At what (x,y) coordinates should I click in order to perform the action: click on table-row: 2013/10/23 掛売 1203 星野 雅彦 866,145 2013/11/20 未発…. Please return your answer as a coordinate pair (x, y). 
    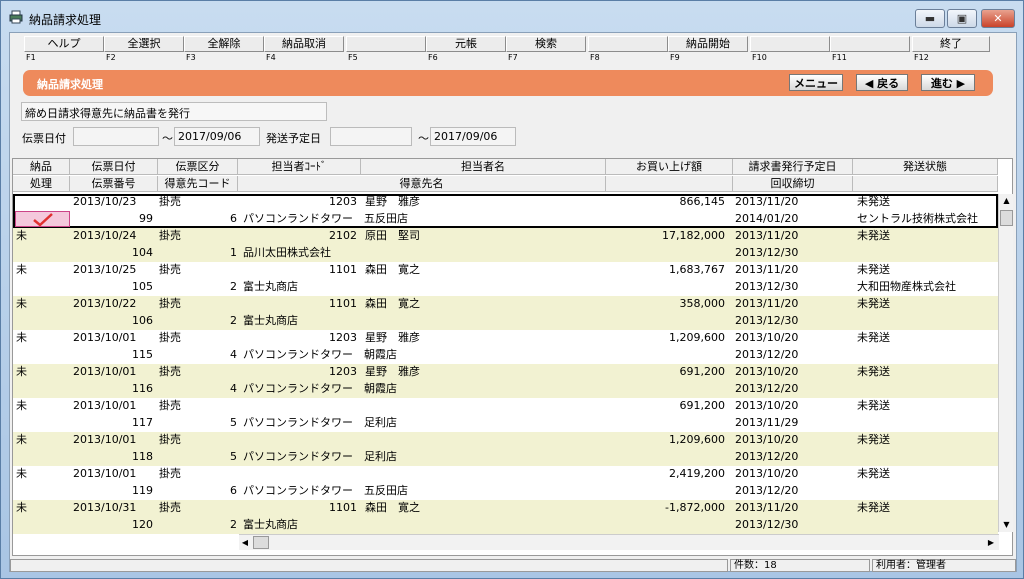
    Looking at the image, I should click on (505, 211).